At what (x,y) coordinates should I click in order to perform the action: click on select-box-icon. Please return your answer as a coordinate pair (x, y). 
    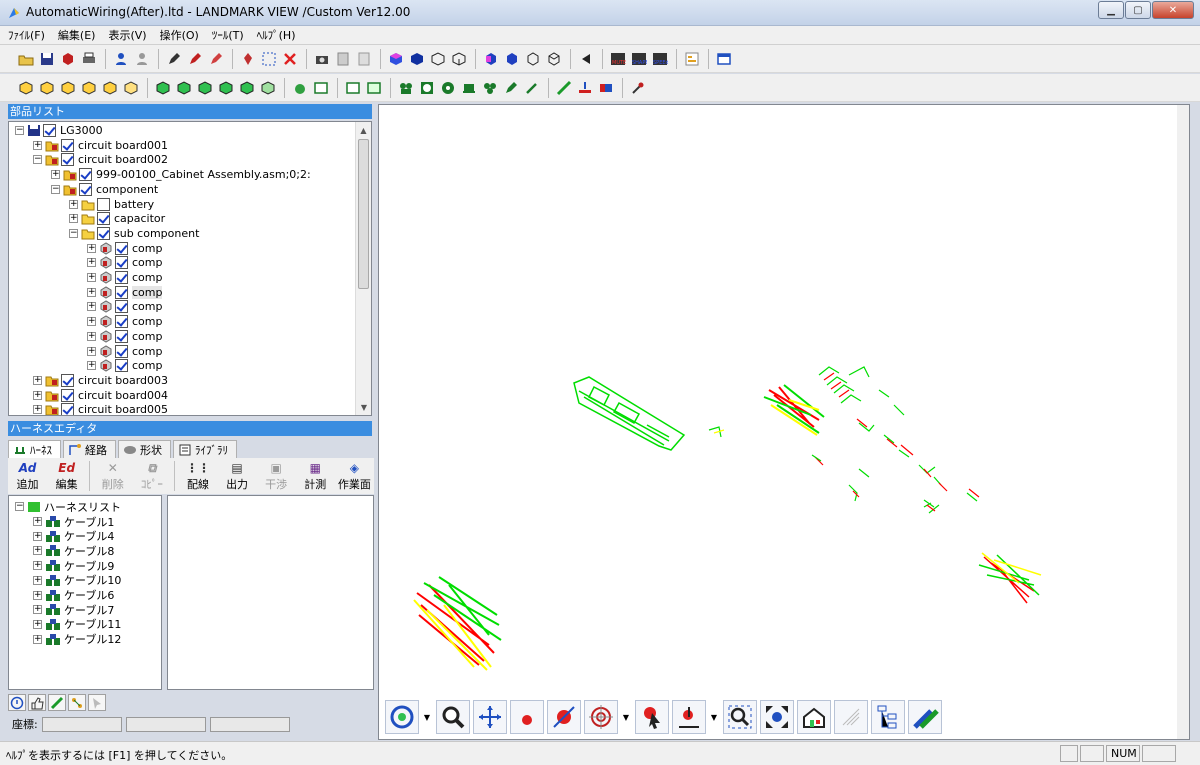
    Looking at the image, I should click on (268, 58).